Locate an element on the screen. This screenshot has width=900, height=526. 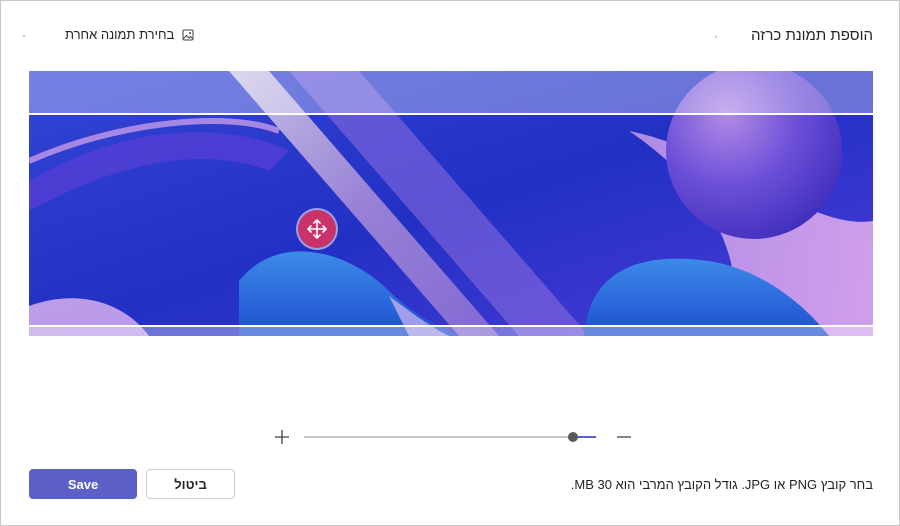
minus-icon is located at coordinates (624, 437).